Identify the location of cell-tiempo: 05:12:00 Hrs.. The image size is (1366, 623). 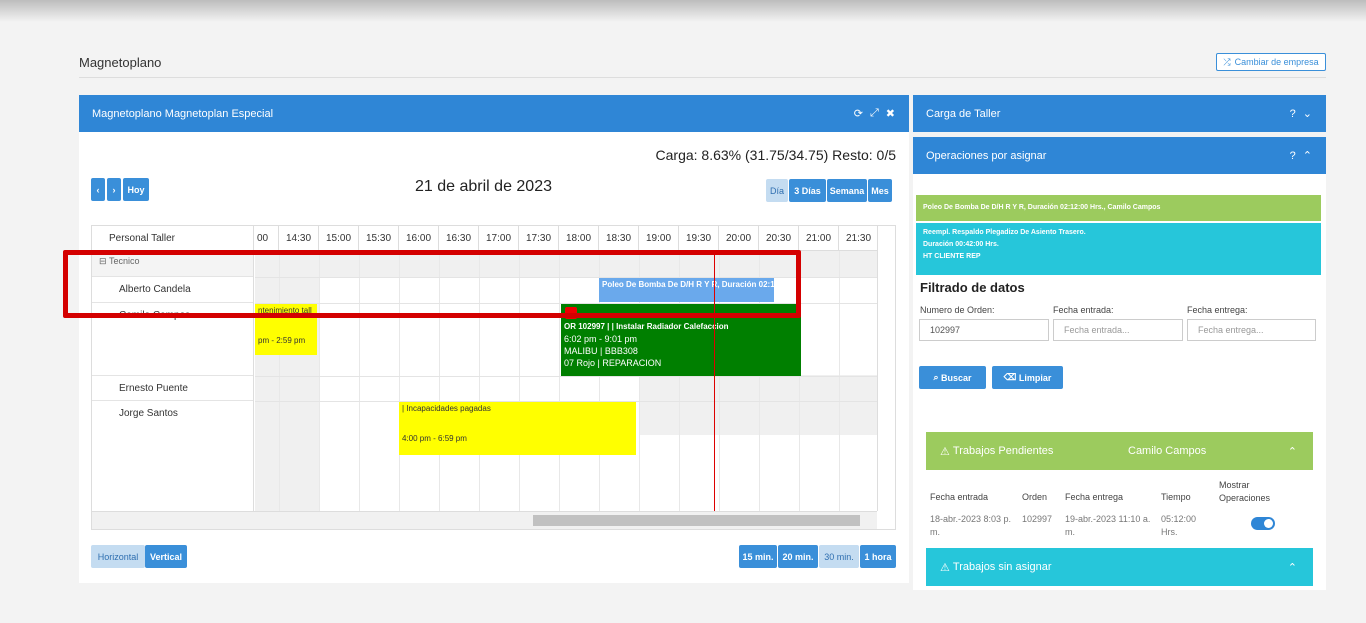
(1179, 525).